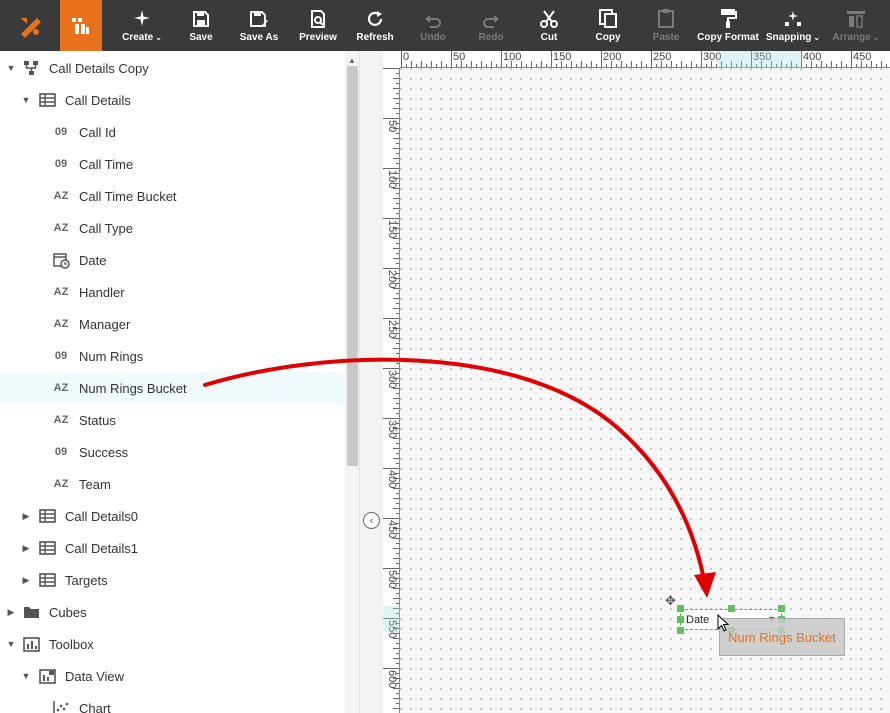  I want to click on arrange-button: Arrange ⌄, so click(856, 25).